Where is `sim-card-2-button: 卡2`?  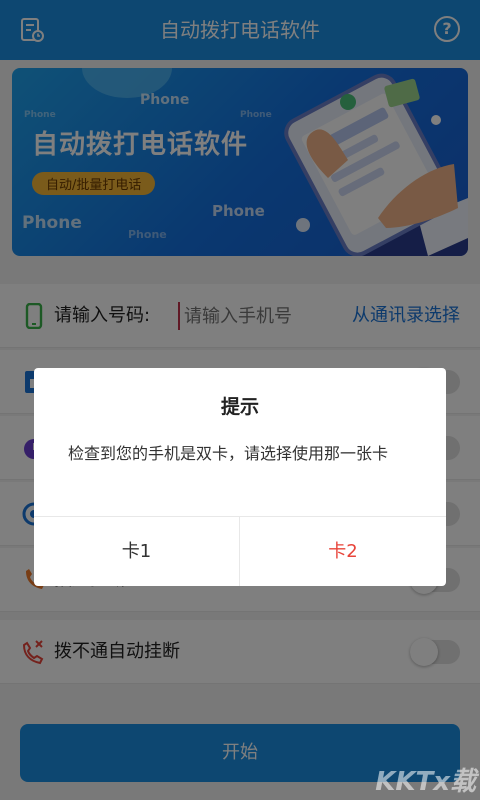
sim-card-2-button: 卡2 is located at coordinates (343, 551).